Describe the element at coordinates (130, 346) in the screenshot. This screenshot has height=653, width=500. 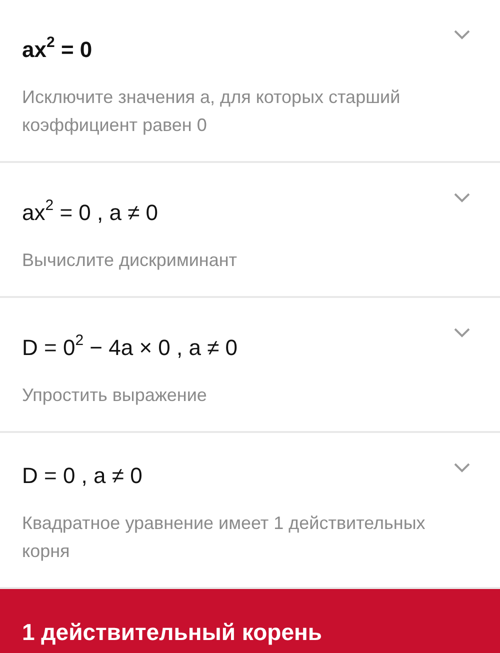
I see `formula: D = 0$^{2}$ − 4a × 0 , a ≠ 0` at that location.